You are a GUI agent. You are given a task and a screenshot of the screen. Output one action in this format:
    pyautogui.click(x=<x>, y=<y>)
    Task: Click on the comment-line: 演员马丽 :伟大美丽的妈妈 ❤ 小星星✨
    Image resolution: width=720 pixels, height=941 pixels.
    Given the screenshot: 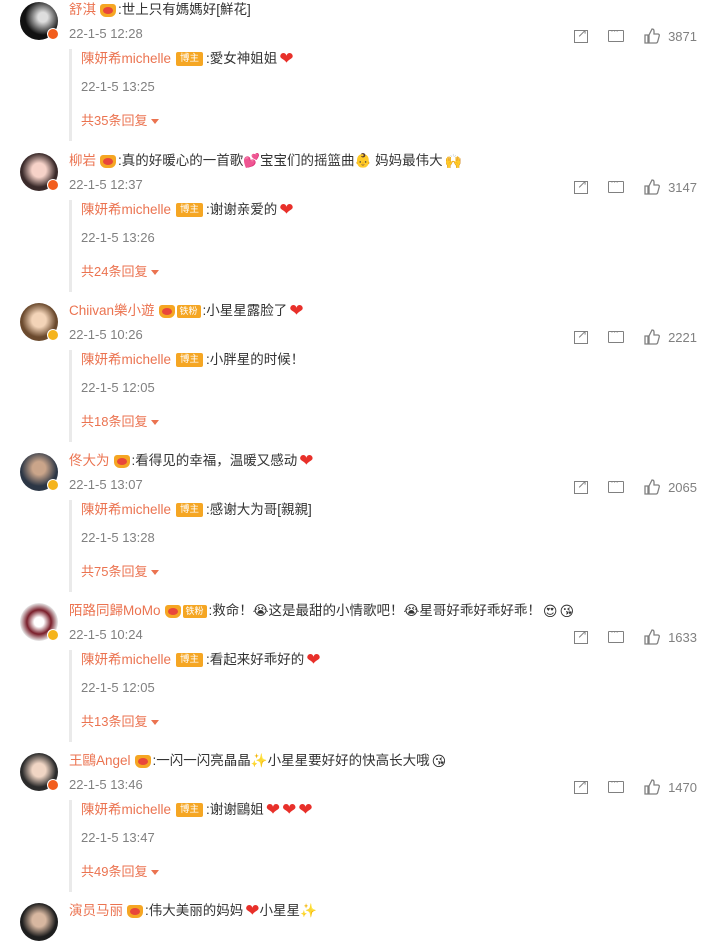 What is the action you would take?
    pyautogui.click(x=193, y=911)
    